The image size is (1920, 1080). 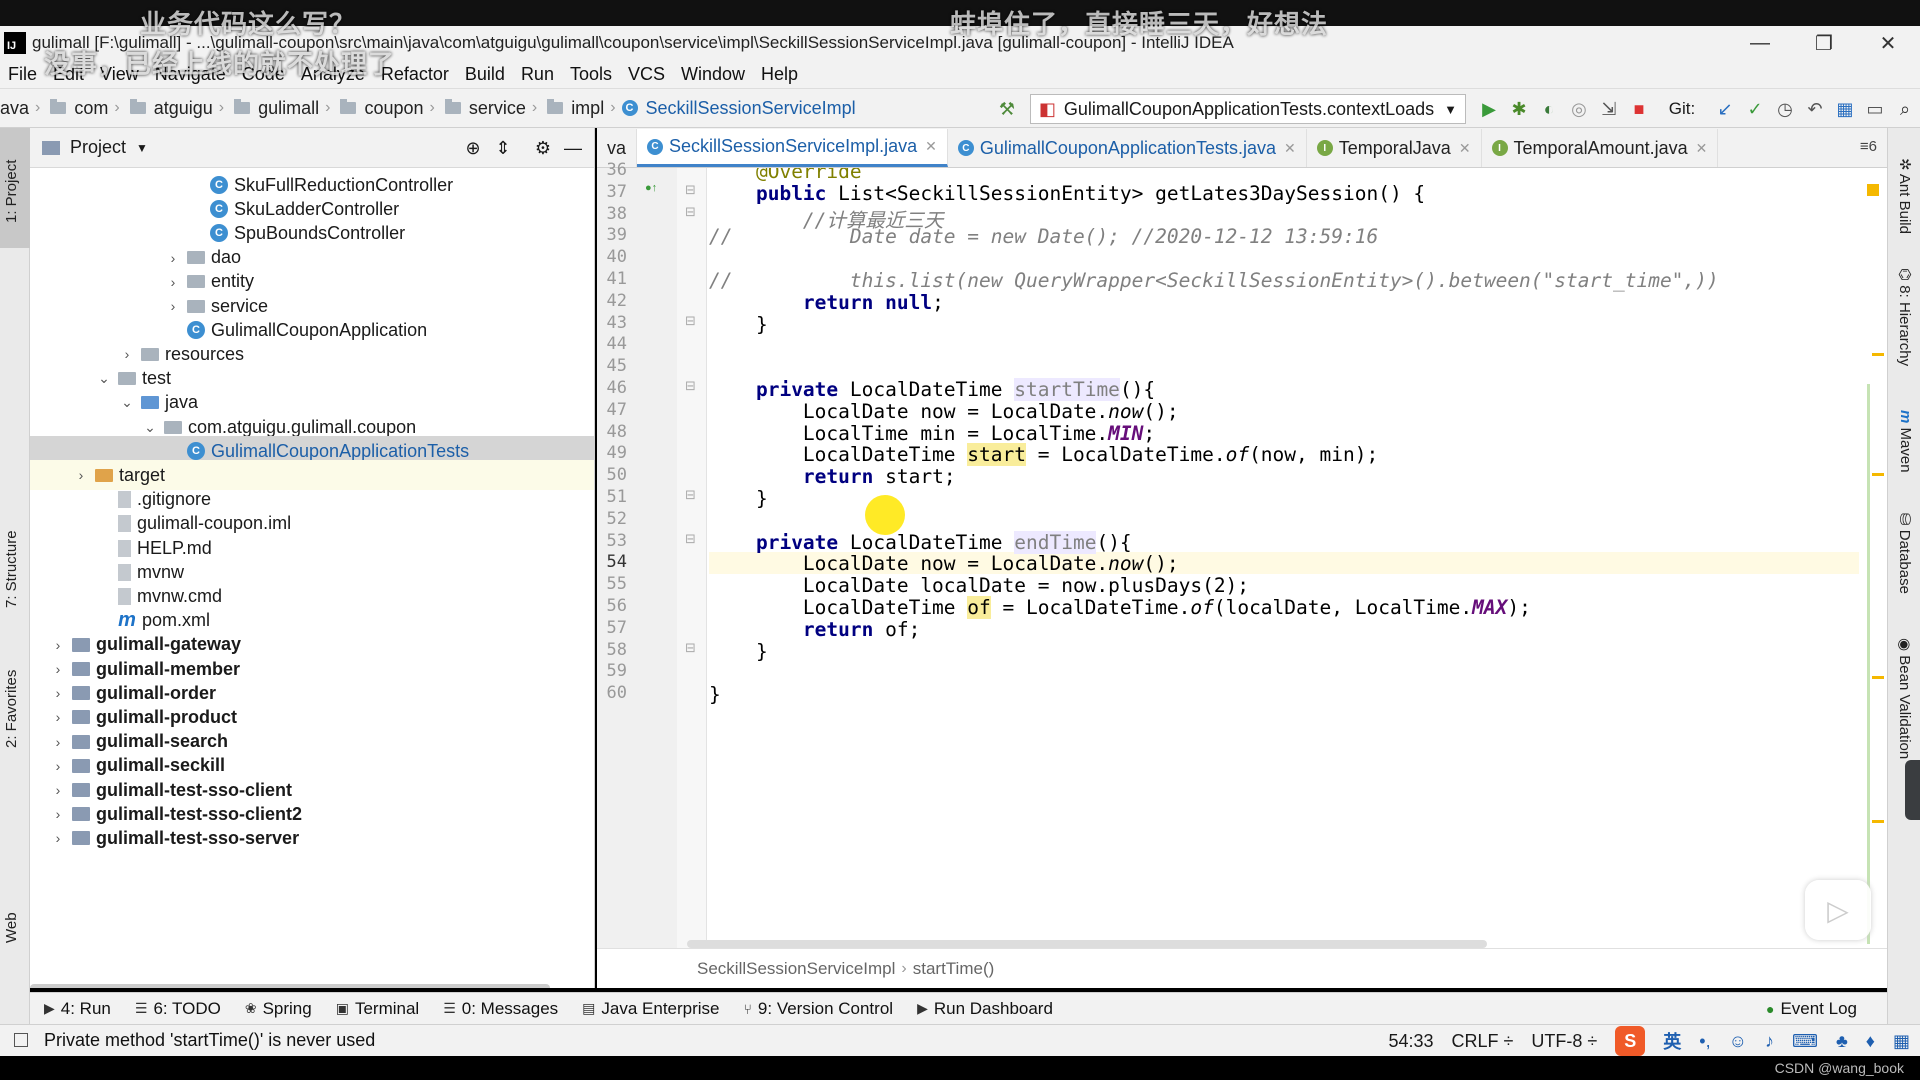 What do you see at coordinates (932, 433) in the screenshot?
I see `code-line: LocalTime min = LocalTime.MIN;` at bounding box center [932, 433].